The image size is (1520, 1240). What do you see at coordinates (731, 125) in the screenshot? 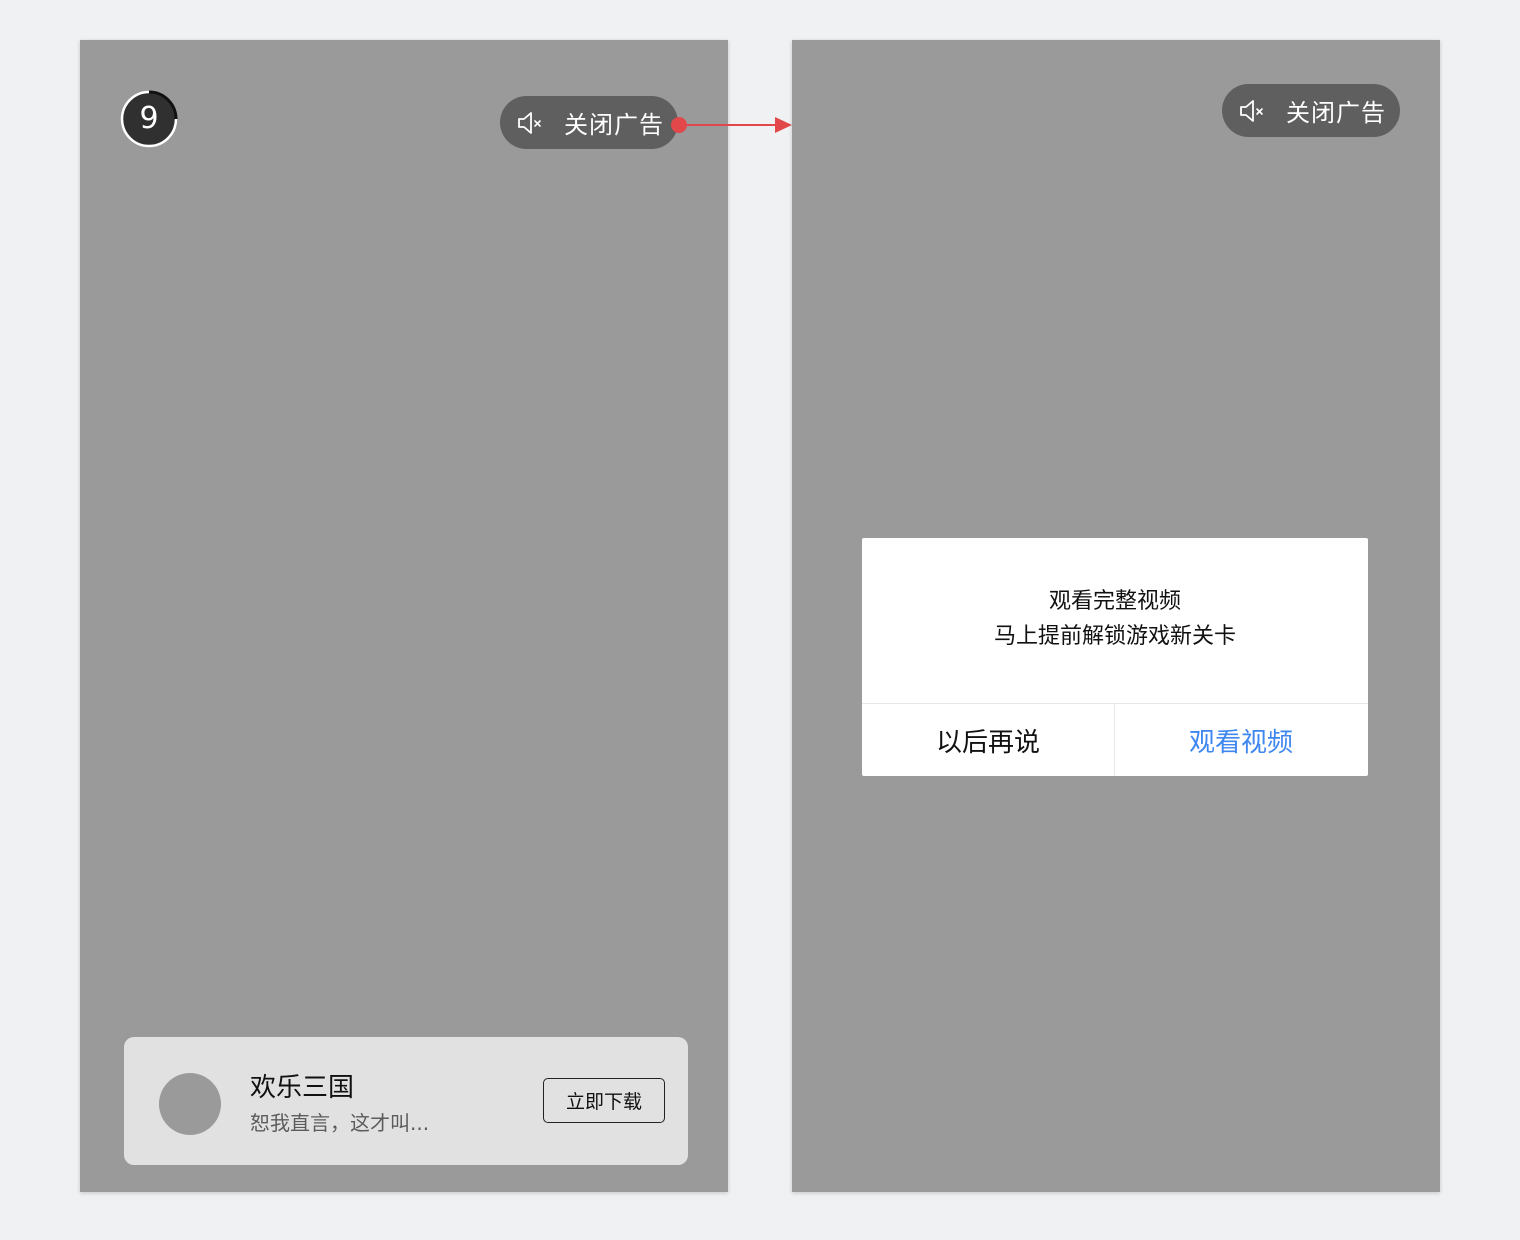
I see `flow-arrow-icon` at bounding box center [731, 125].